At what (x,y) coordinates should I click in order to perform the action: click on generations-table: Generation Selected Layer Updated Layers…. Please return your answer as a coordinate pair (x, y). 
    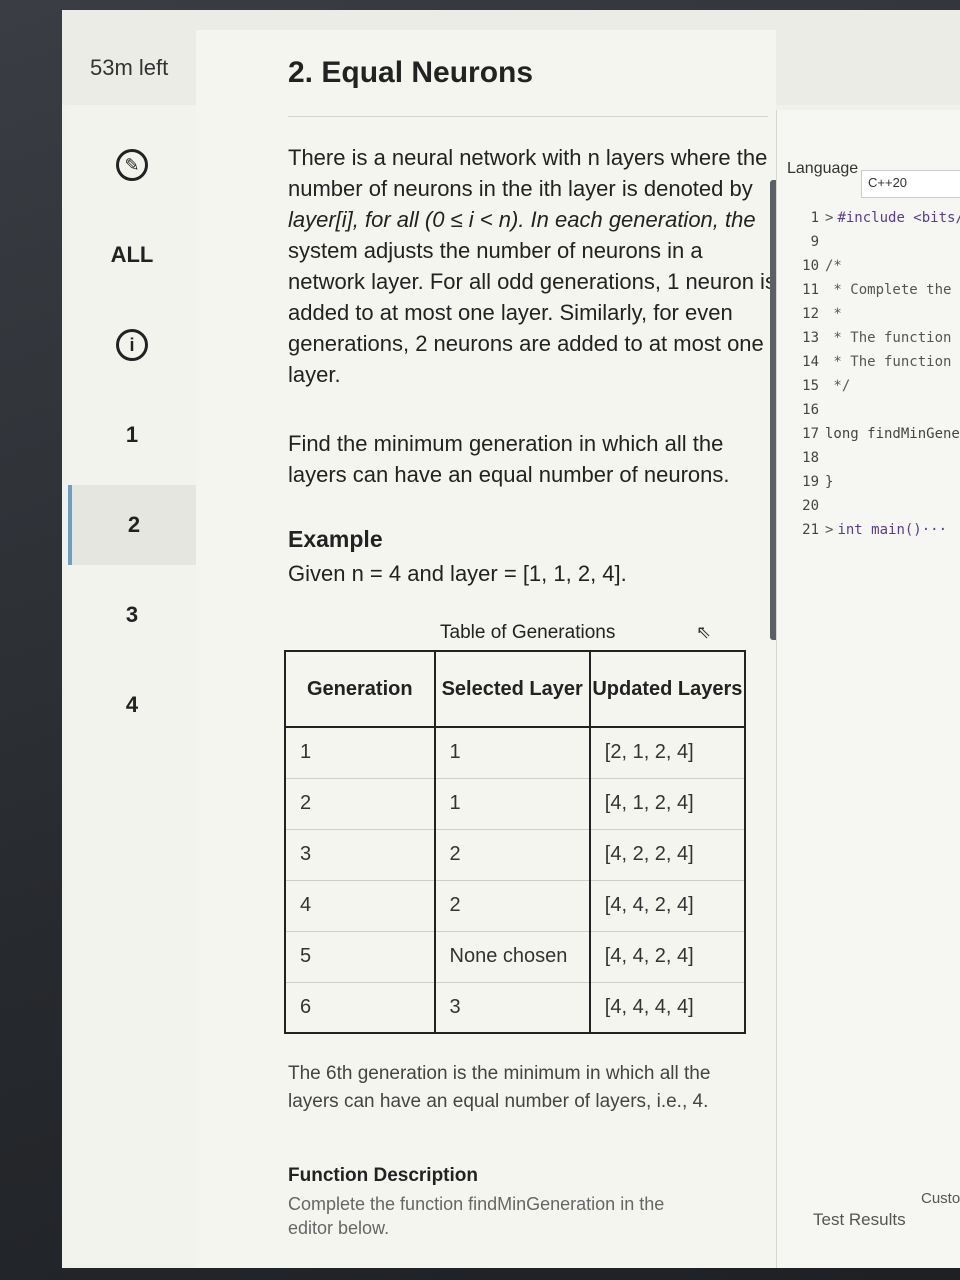
    Looking at the image, I should click on (515, 842).